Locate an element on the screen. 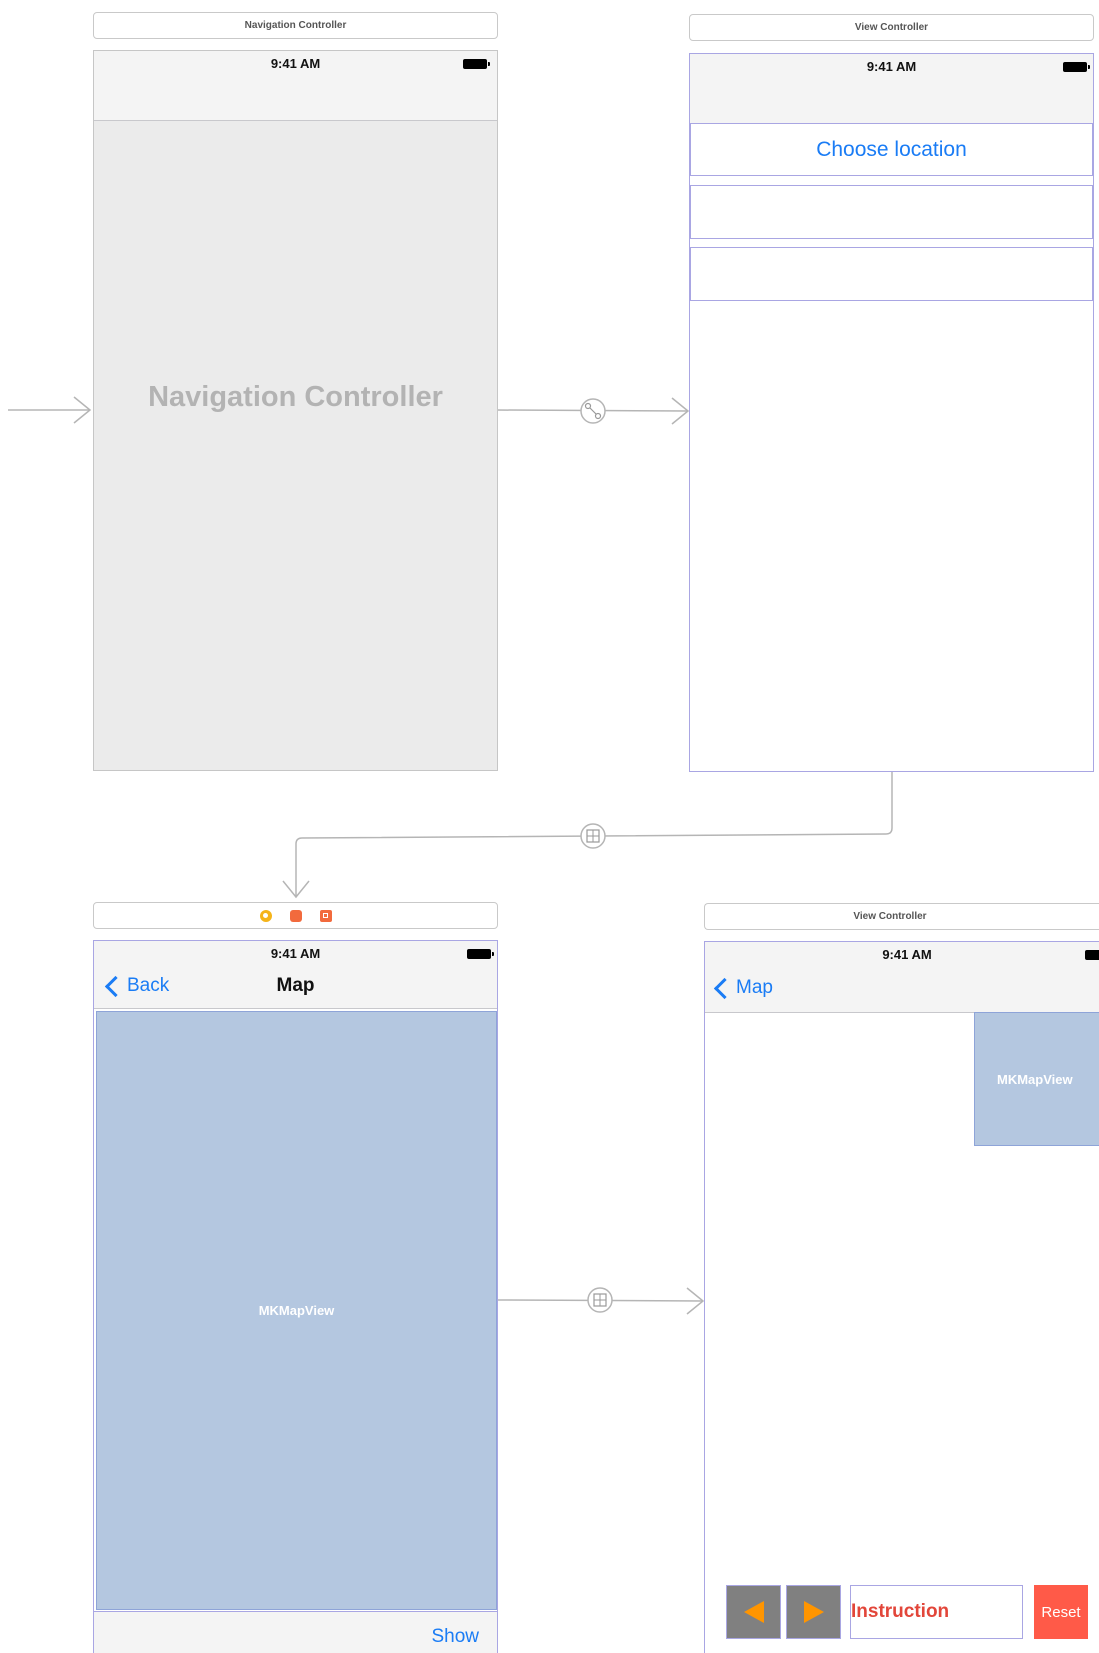 The image size is (1099, 1653). segue-show-icon is located at coordinates (593, 836).